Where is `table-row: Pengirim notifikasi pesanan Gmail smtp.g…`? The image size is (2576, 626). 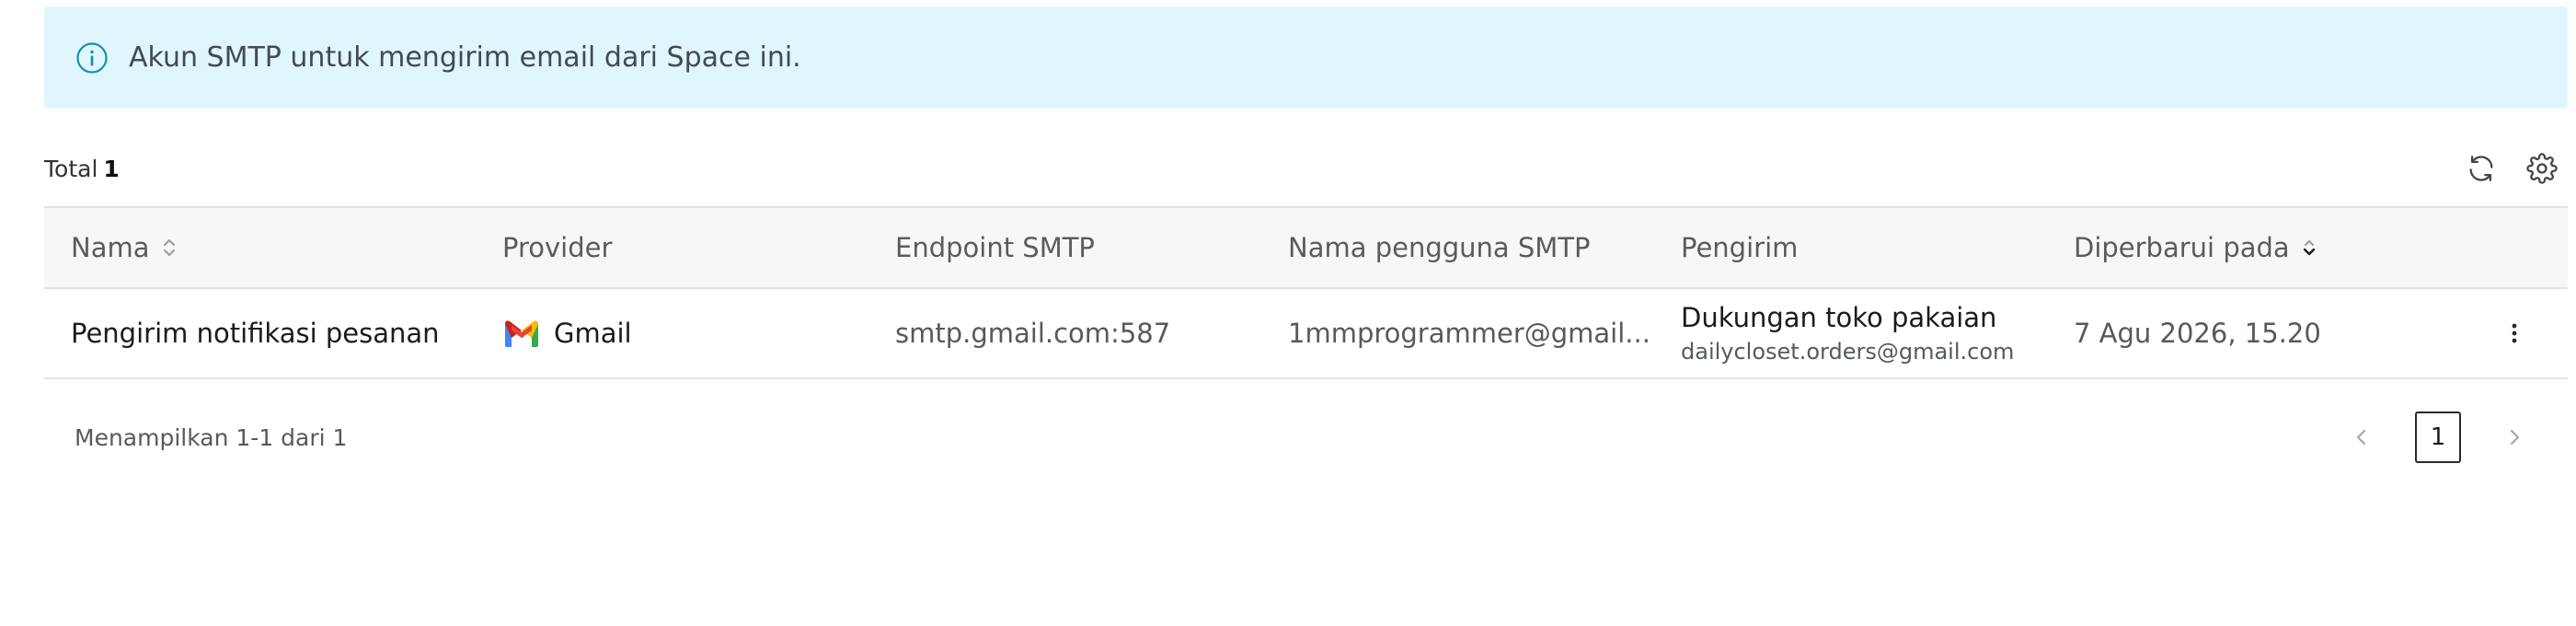 table-row: Pengirim notifikasi pesanan Gmail smtp.g… is located at coordinates (1306, 334).